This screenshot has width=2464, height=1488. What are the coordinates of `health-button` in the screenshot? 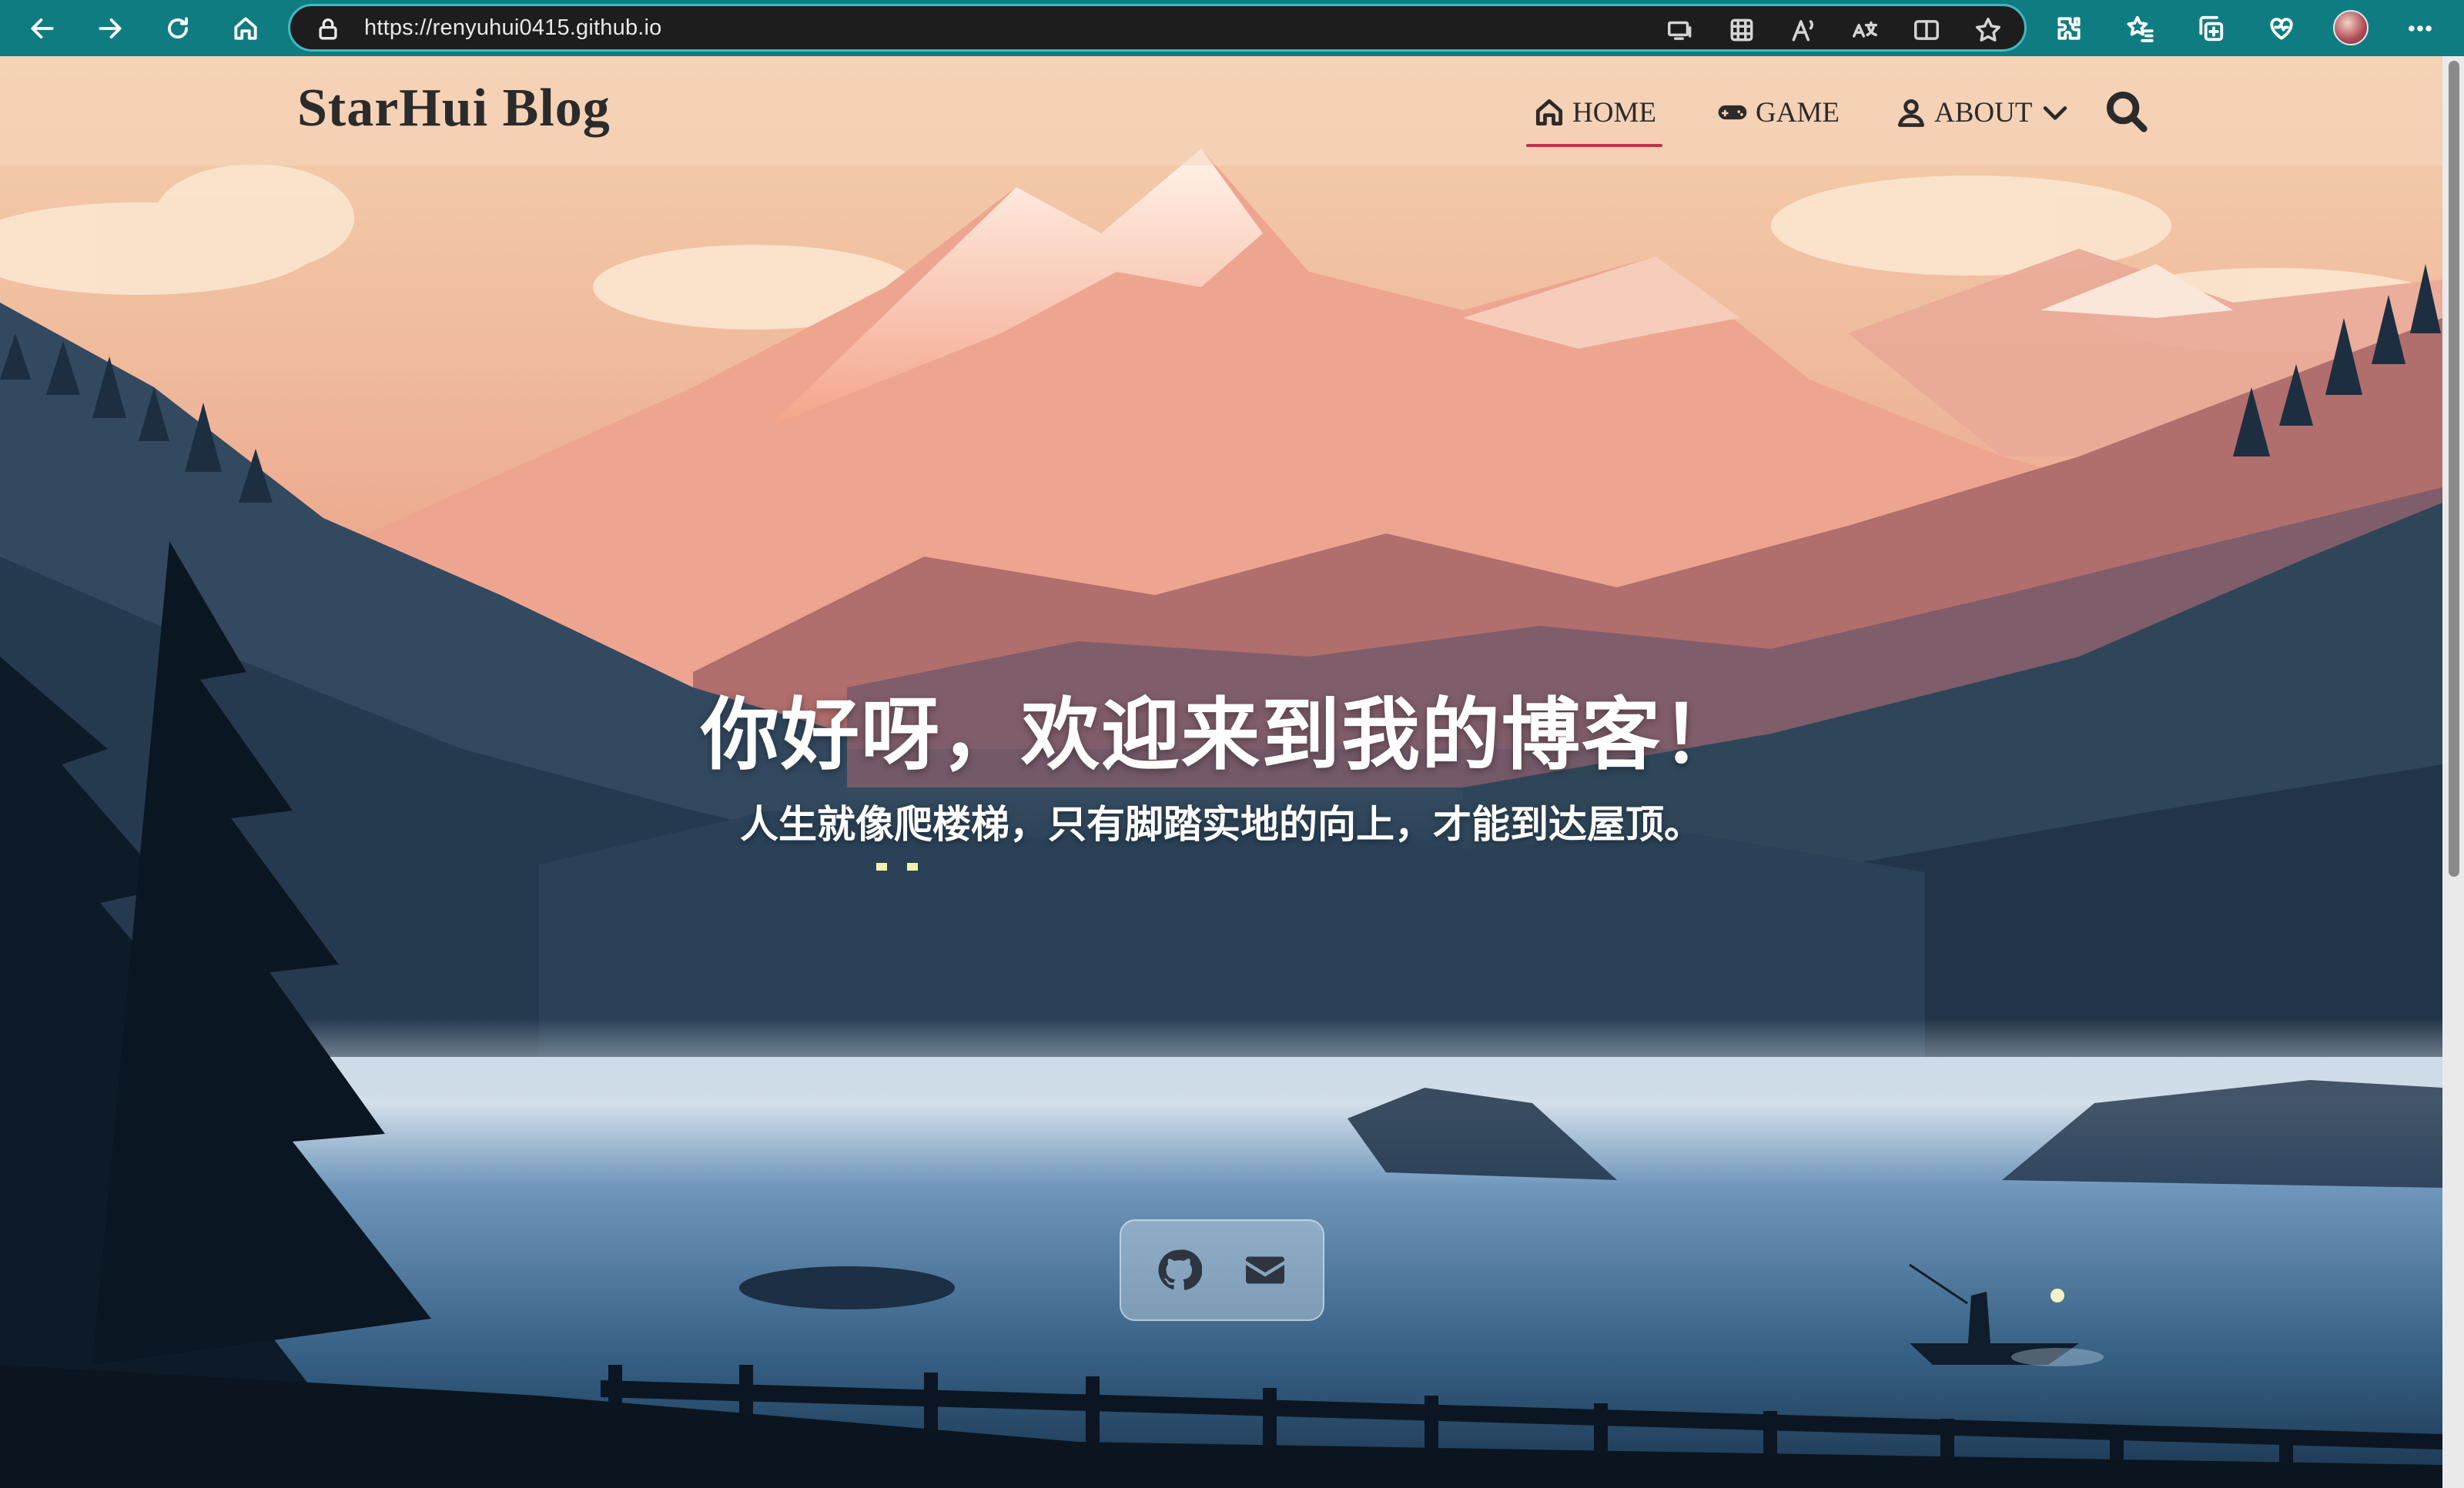 It's located at (2281, 28).